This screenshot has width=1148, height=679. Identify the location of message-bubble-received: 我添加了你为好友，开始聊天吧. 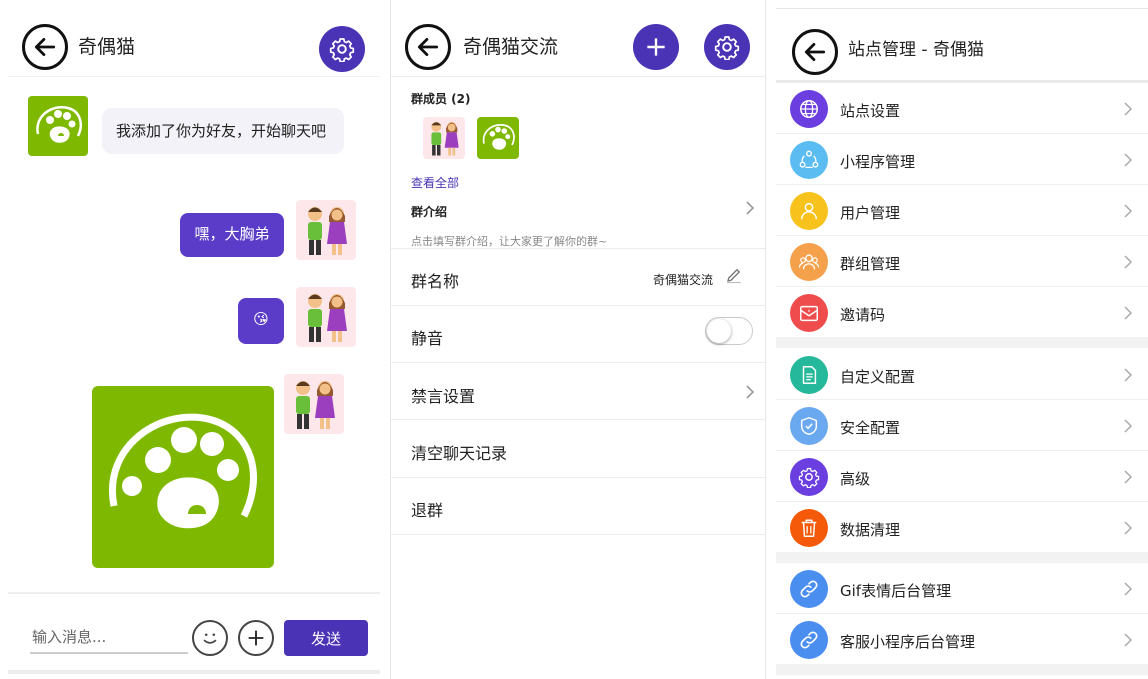
(223, 131).